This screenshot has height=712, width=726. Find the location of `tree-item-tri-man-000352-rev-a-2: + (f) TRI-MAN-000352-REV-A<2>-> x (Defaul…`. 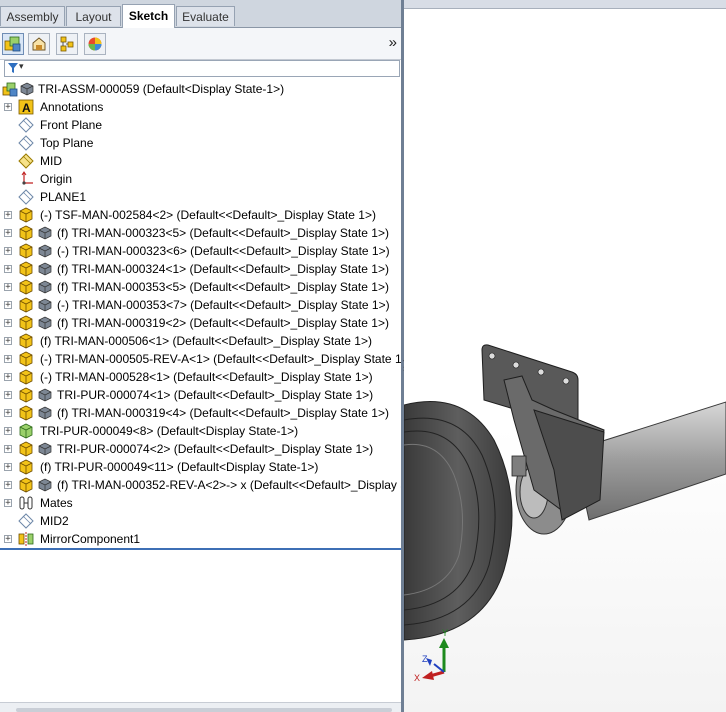

tree-item-tri-man-000352-rev-a-2: + (f) TRI-MAN-000352-REV-A<2>-> x (Defaul… is located at coordinates (200, 485).